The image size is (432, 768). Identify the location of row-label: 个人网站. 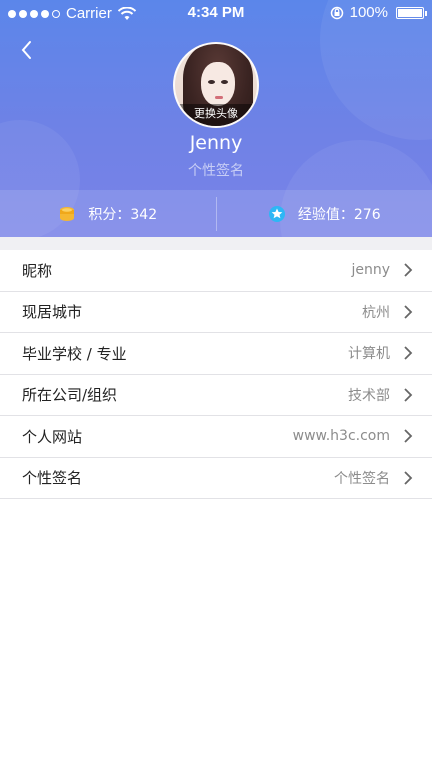
(52, 436).